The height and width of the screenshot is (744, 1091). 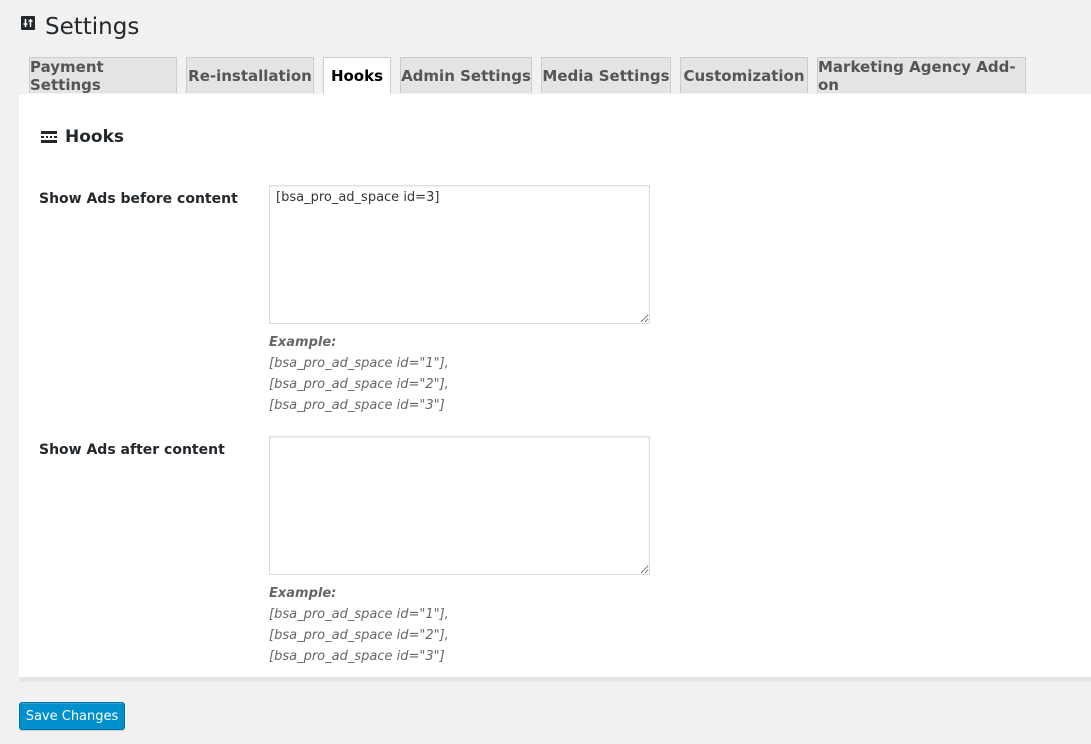 What do you see at coordinates (606, 75) in the screenshot?
I see `tab-media-settings: Media Settings` at bounding box center [606, 75].